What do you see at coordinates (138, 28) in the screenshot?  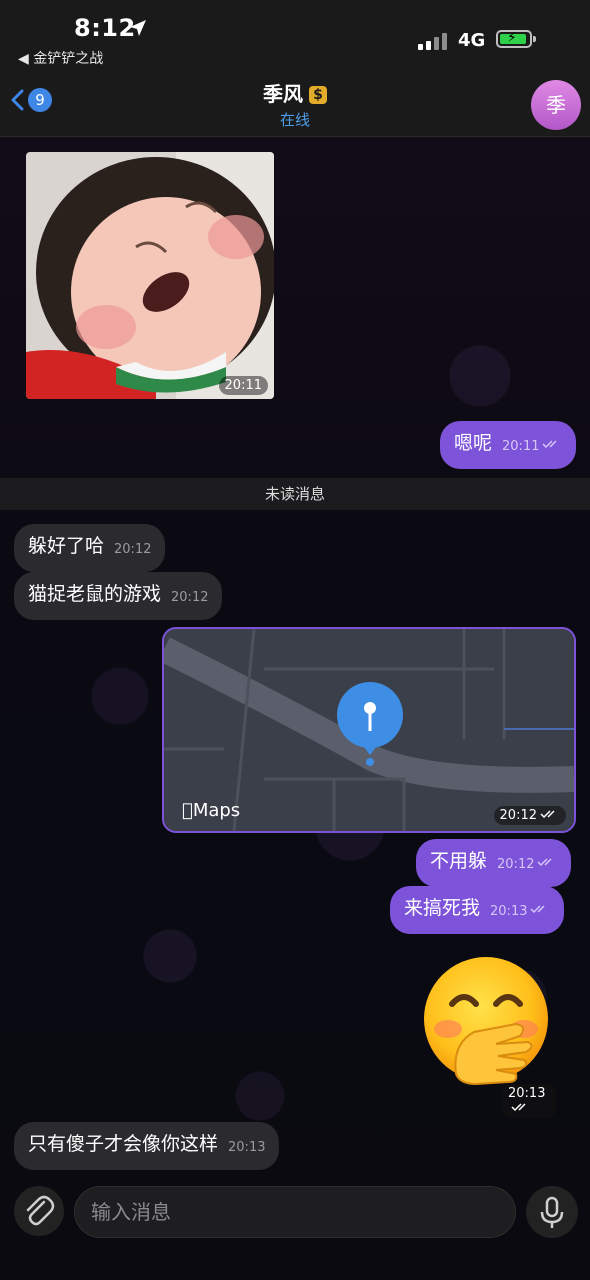 I see `location-arrow-icon` at bounding box center [138, 28].